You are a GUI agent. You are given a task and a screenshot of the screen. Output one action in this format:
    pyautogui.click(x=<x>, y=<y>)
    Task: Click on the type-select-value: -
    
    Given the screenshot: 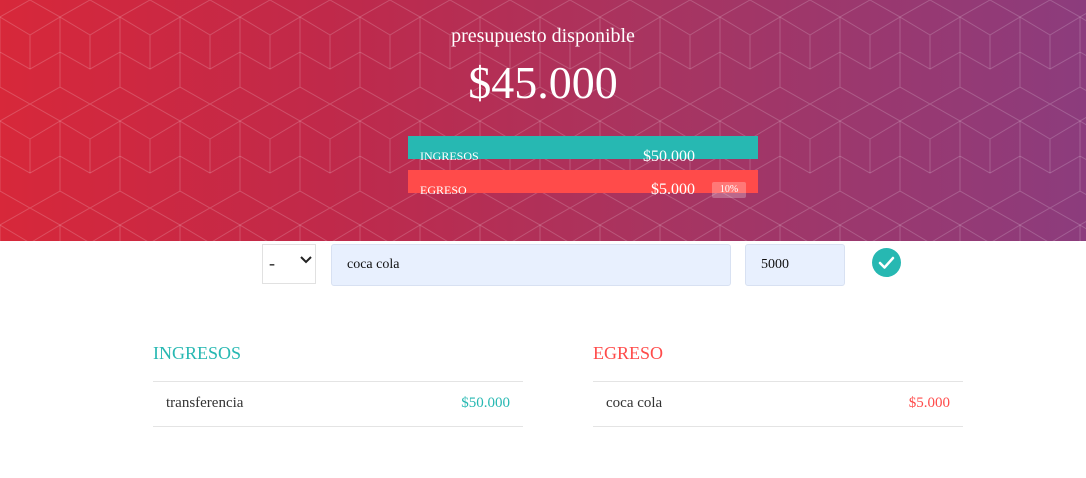 What is the action you would take?
    pyautogui.click(x=272, y=263)
    